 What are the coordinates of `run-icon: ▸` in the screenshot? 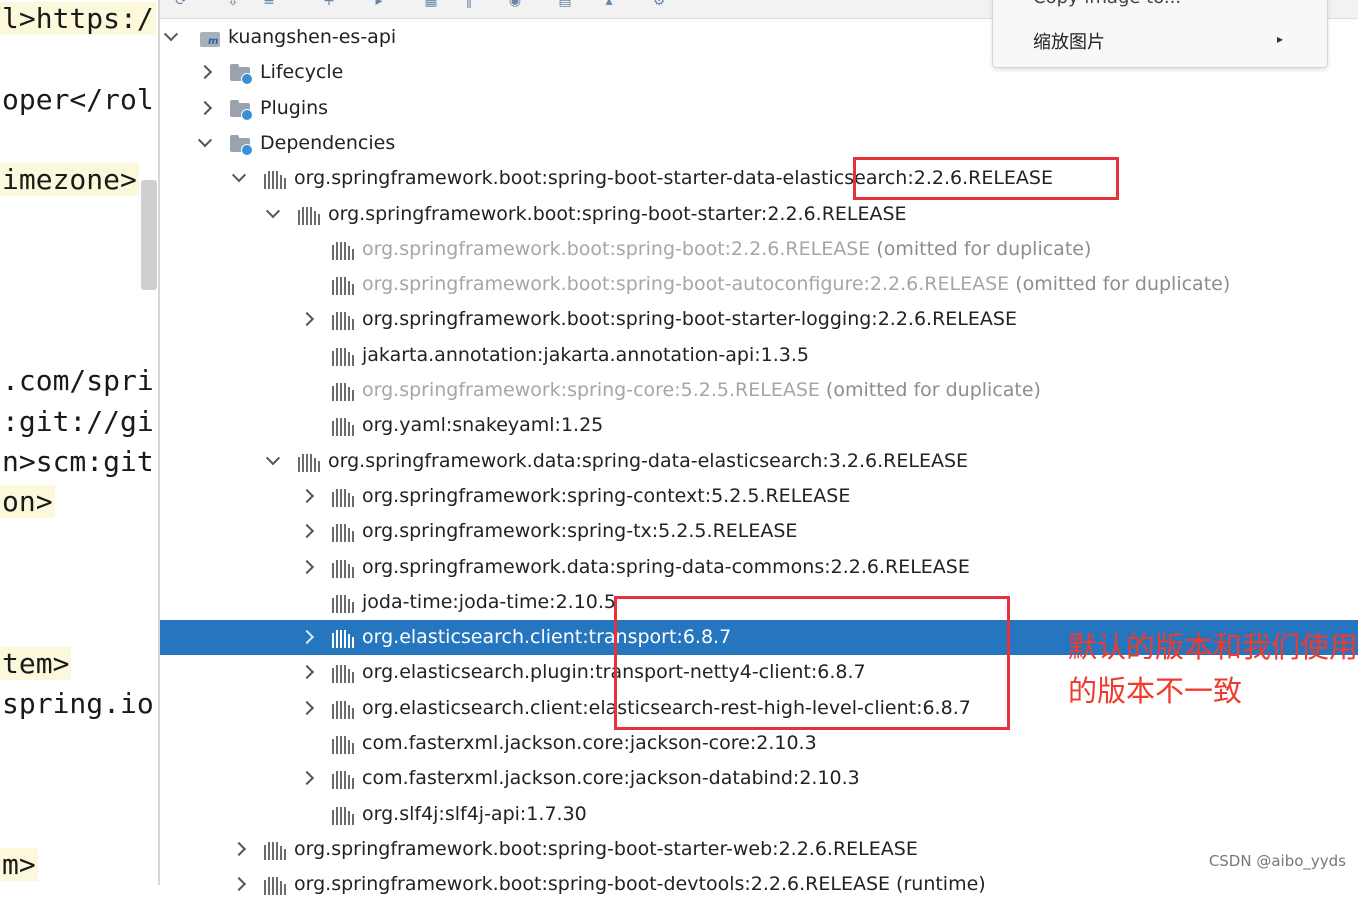 It's located at (379, 4).